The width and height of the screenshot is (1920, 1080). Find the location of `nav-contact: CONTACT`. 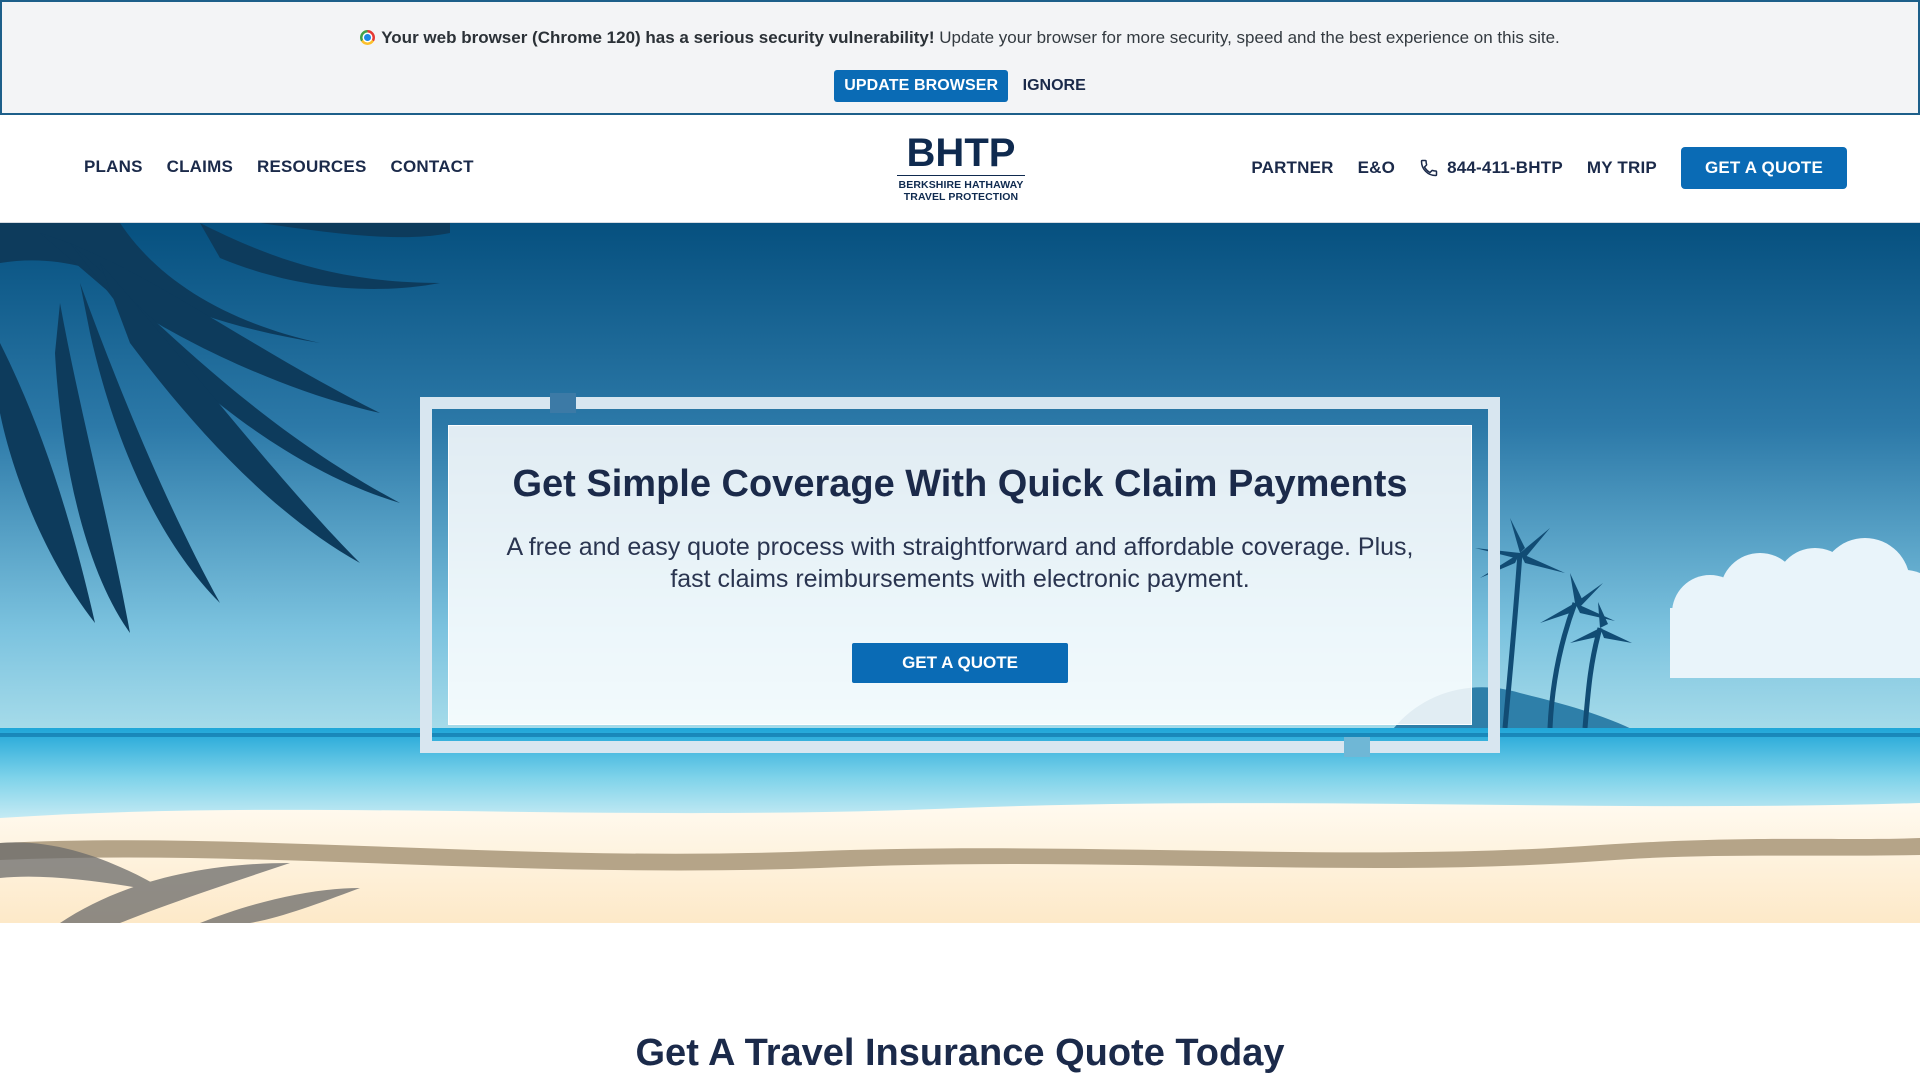

nav-contact: CONTACT is located at coordinates (432, 167).